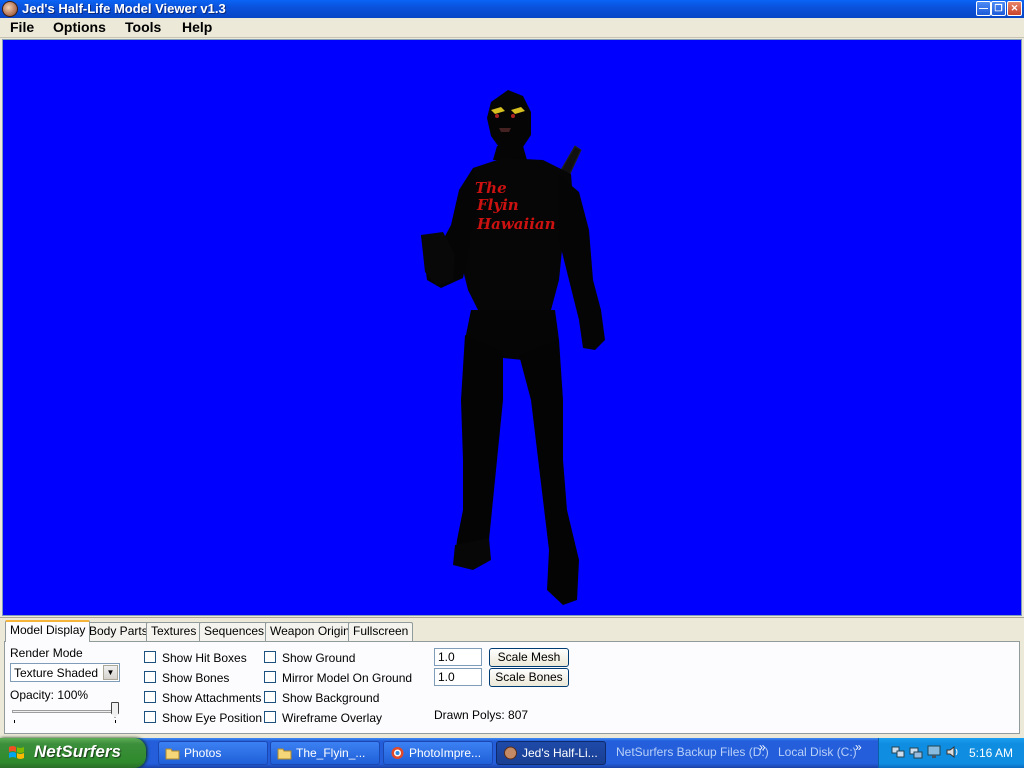 The height and width of the screenshot is (768, 1024). I want to click on start-button: NetSurfers, so click(73, 753).